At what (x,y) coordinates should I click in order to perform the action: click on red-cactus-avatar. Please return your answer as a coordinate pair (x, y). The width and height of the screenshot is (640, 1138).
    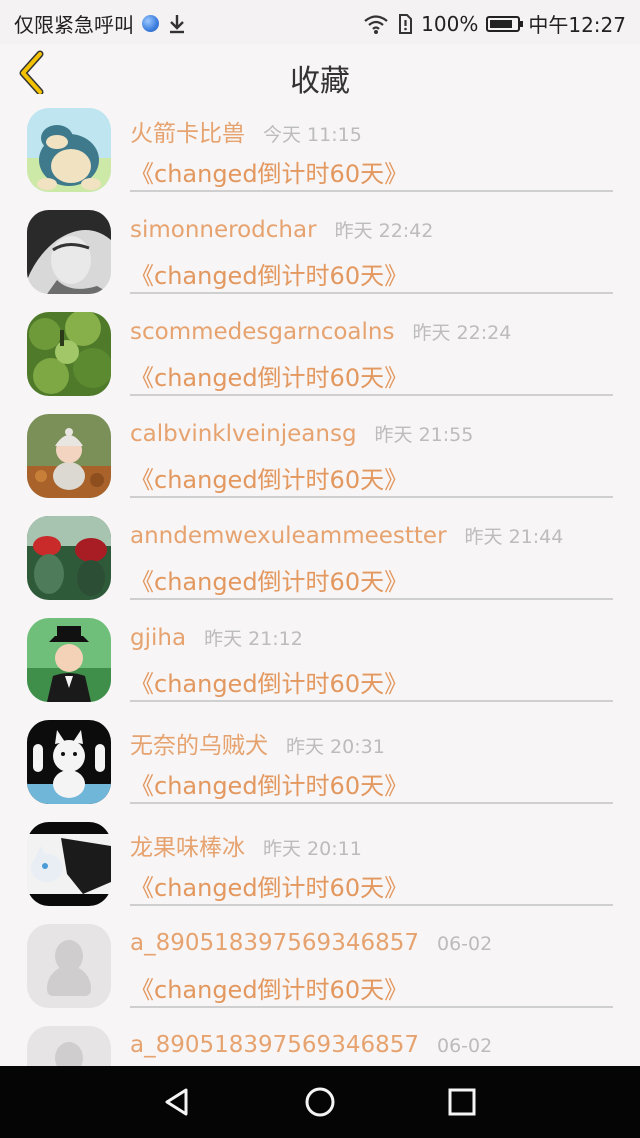
    Looking at the image, I should click on (69, 558).